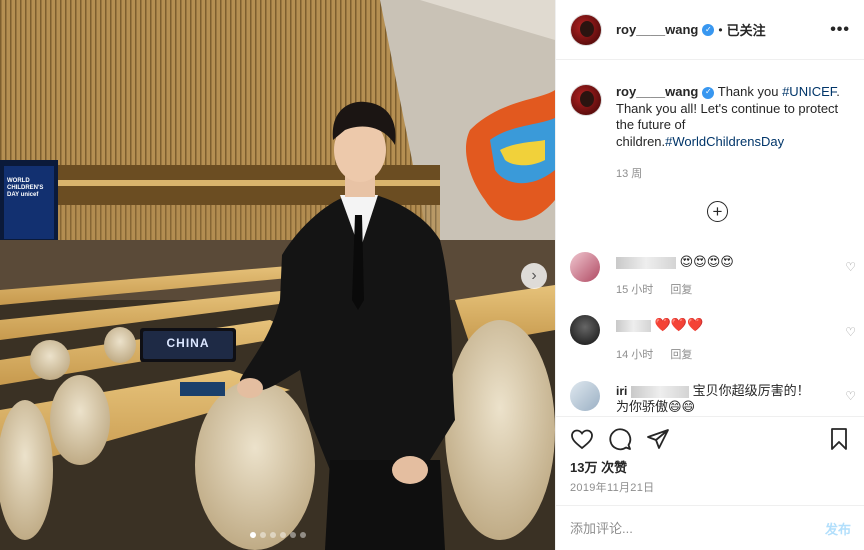 This screenshot has width=864, height=550. What do you see at coordinates (661, 289) in the screenshot?
I see `comment-meta: 15 小时 回复` at bounding box center [661, 289].